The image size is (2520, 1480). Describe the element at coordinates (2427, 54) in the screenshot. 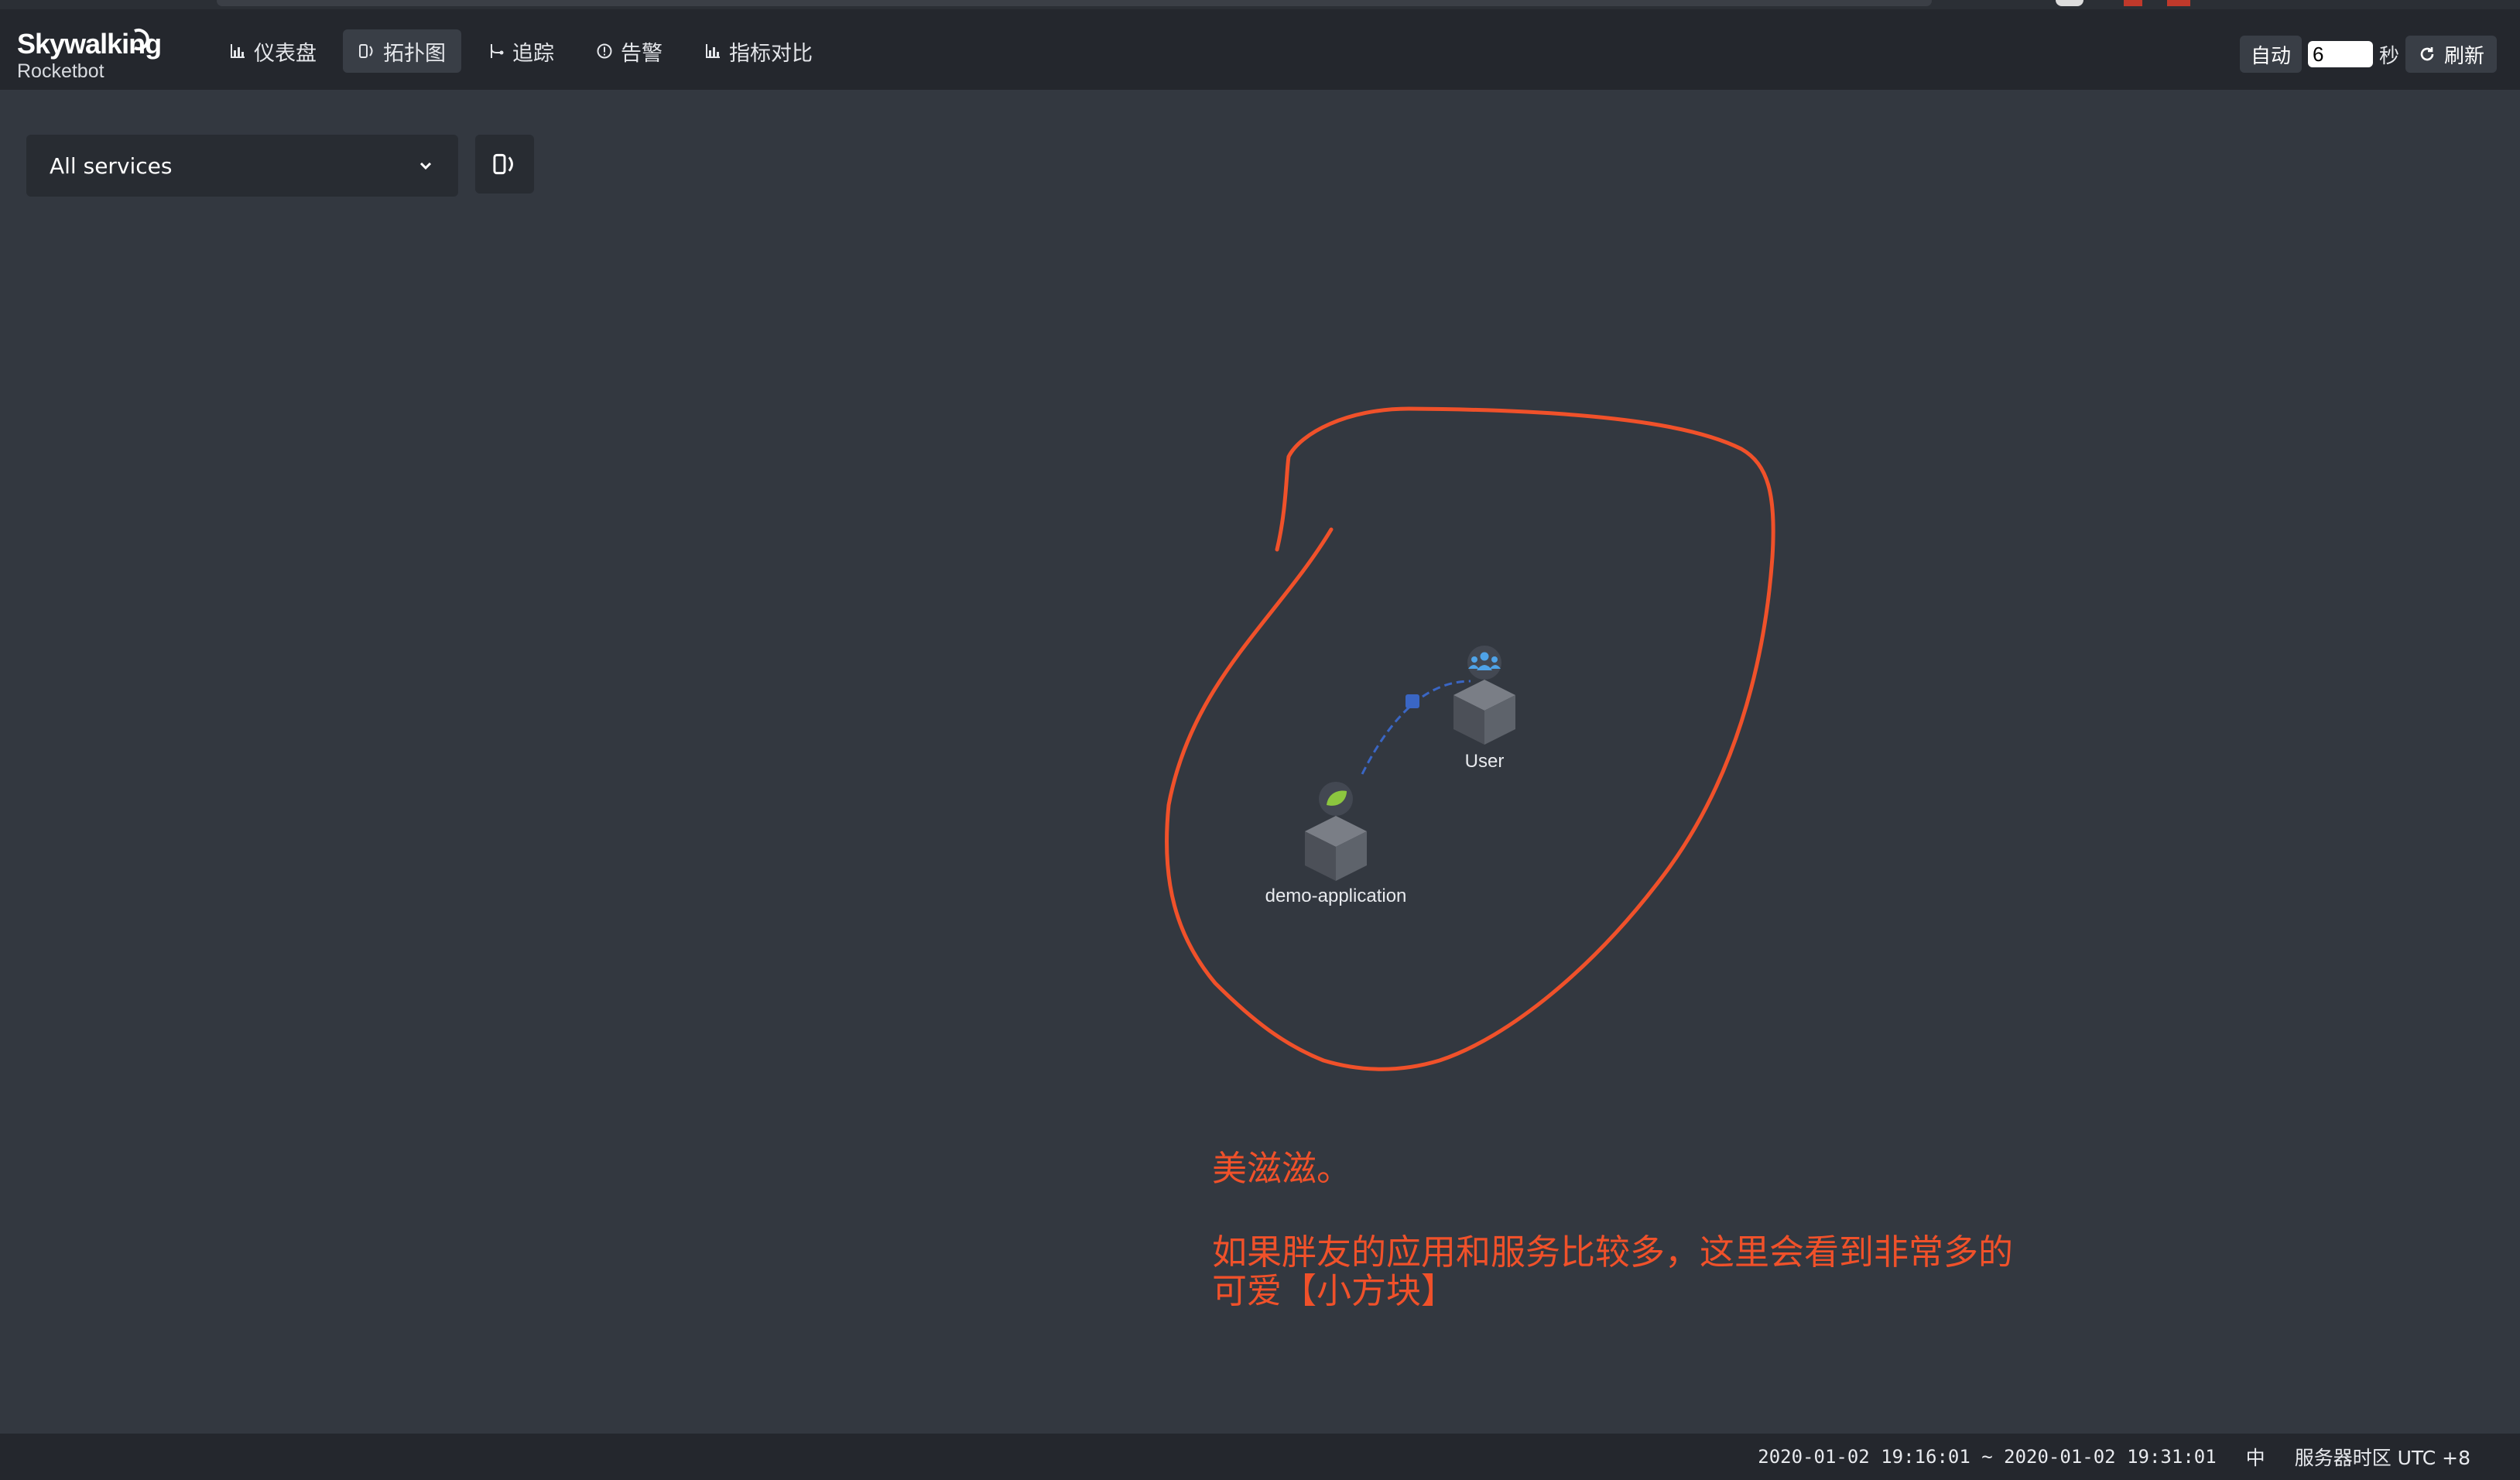

I see `refresh-icon` at that location.